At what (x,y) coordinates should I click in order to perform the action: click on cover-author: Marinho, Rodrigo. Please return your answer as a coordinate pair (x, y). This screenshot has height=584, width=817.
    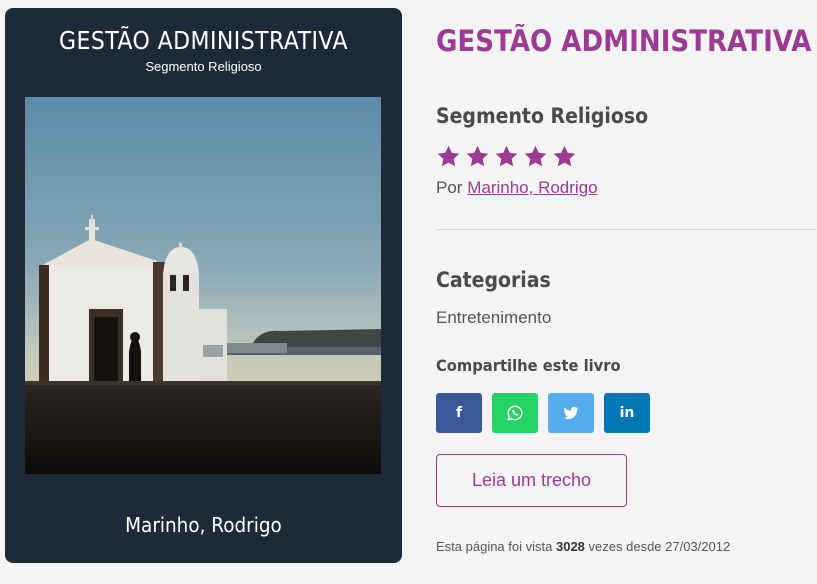
    Looking at the image, I should click on (203, 525).